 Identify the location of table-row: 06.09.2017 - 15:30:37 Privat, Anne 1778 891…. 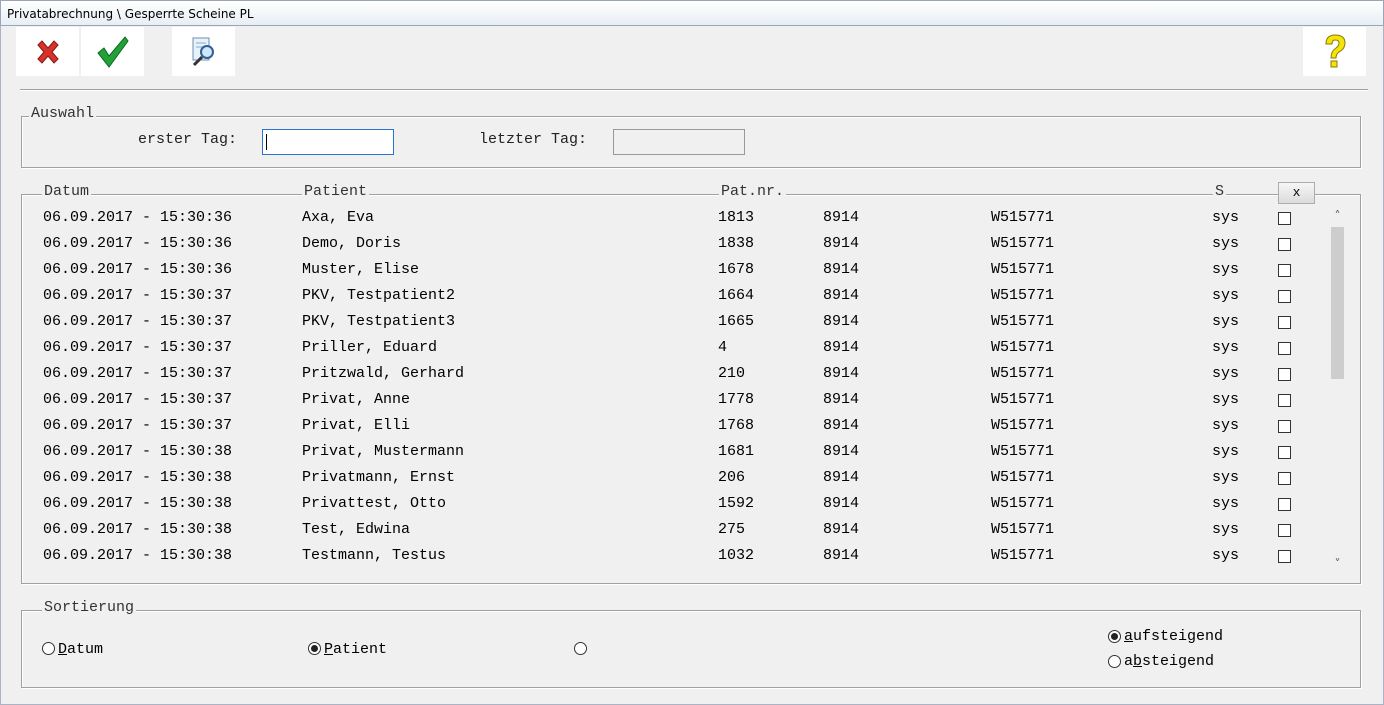
(674, 401).